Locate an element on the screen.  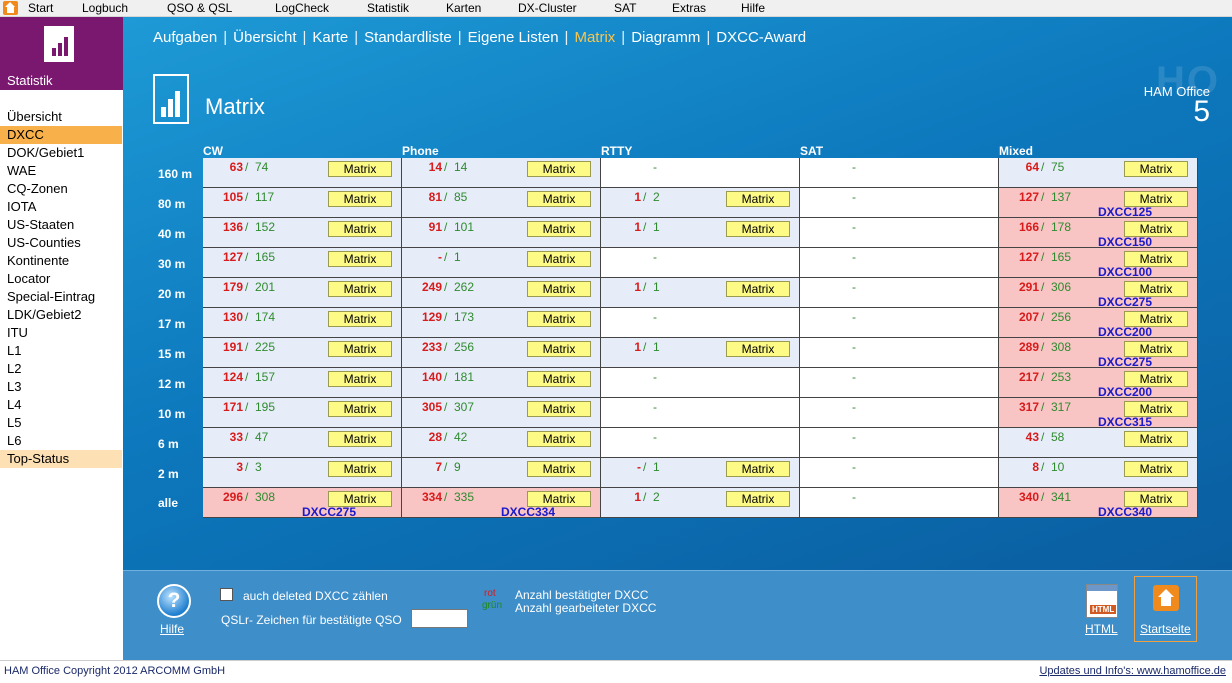
menu-logbuch: Logbuch is located at coordinates (105, 8).